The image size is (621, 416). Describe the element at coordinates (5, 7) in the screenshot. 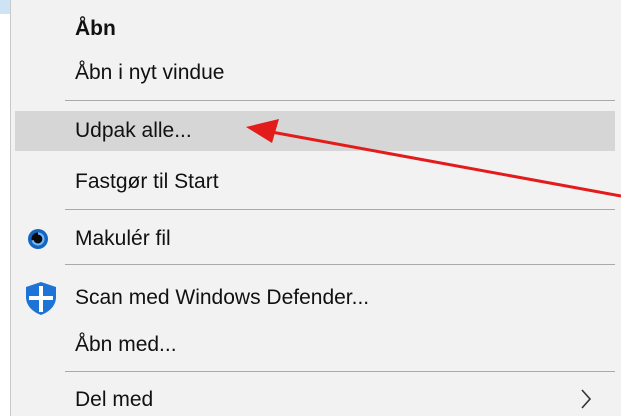

I see `selected-file-highlight` at that location.